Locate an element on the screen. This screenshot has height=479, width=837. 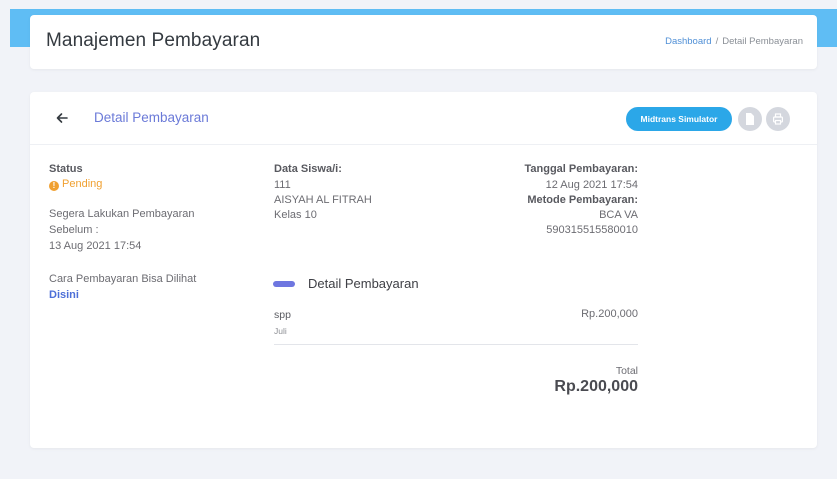
document-button is located at coordinates (750, 119).